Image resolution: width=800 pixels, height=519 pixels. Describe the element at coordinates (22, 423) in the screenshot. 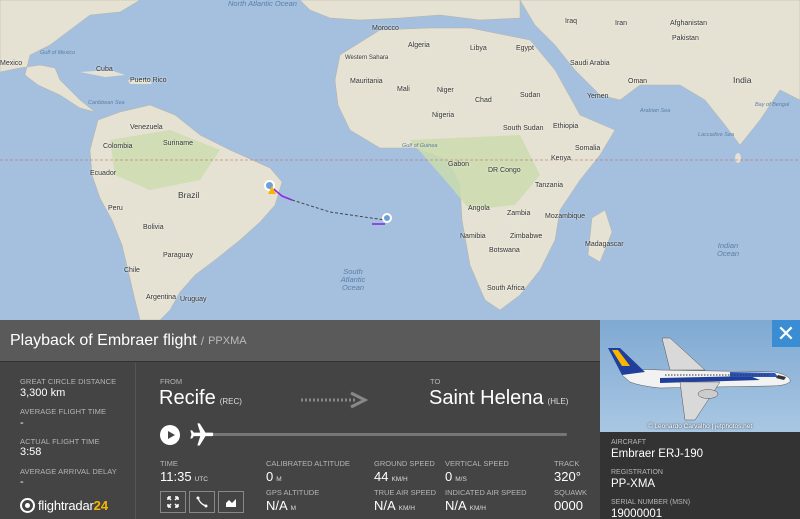

I see `avg-time-value: -` at that location.